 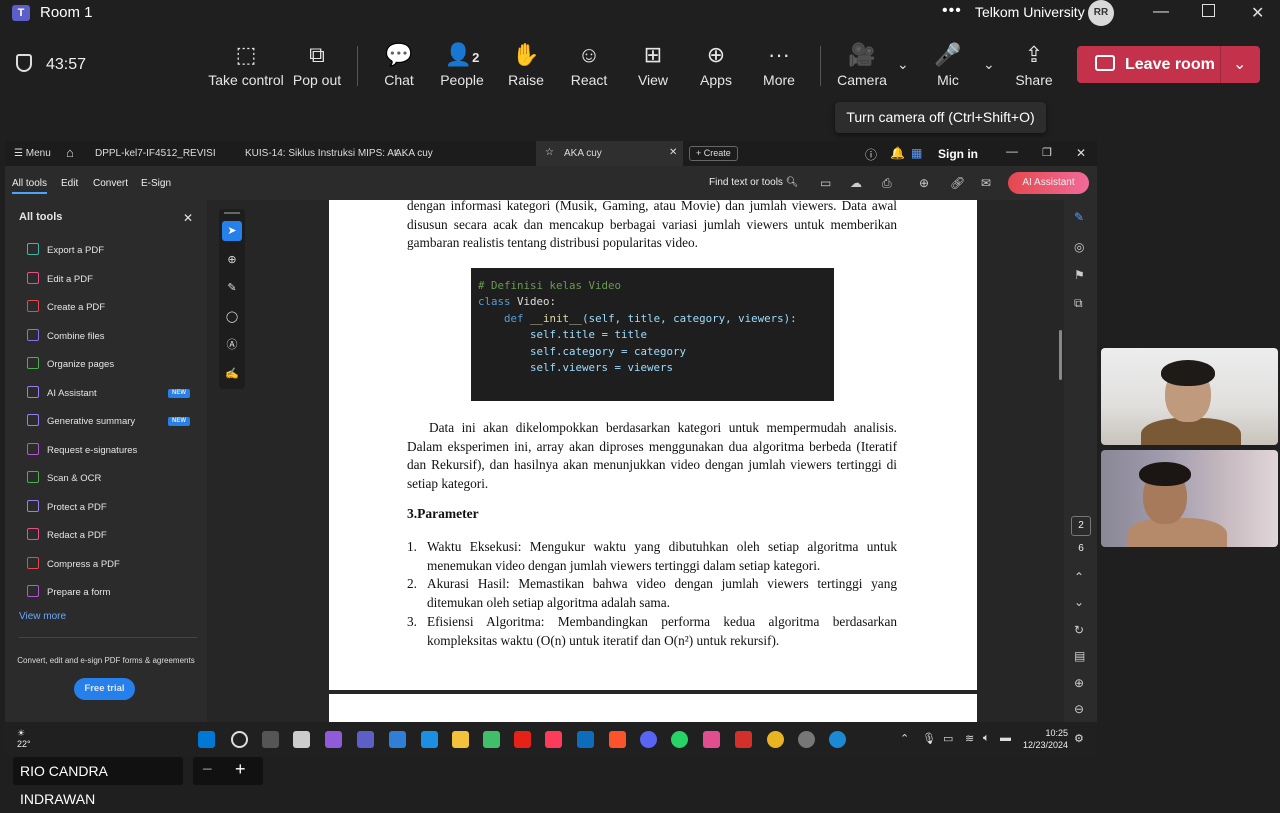 I want to click on chrome-icon, so click(x=775, y=739).